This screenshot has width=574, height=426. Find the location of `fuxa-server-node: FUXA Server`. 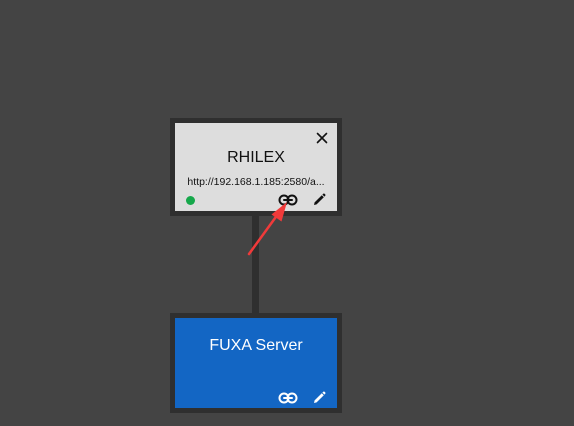

fuxa-server-node: FUXA Server is located at coordinates (256, 363).